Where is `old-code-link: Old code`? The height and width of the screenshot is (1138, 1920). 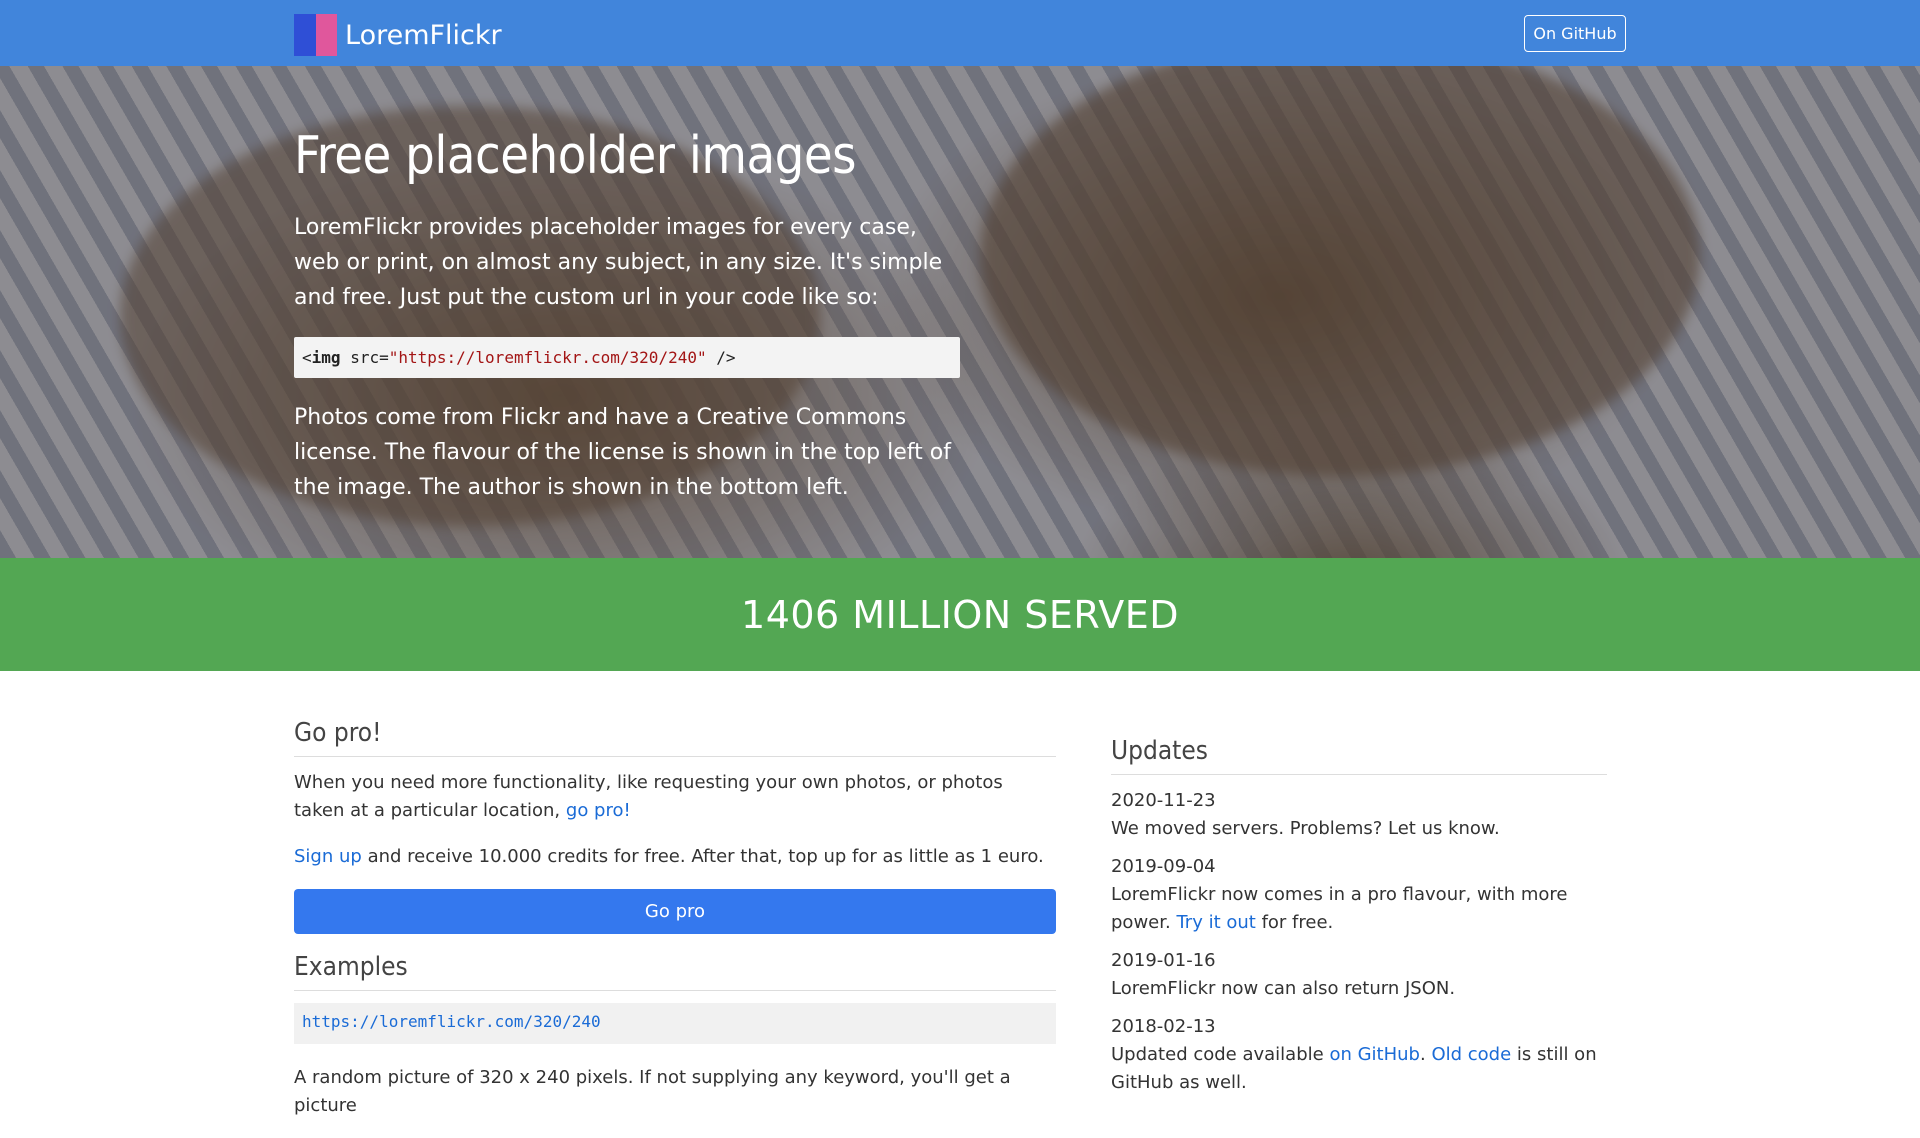
old-code-link: Old code is located at coordinates (1471, 1054).